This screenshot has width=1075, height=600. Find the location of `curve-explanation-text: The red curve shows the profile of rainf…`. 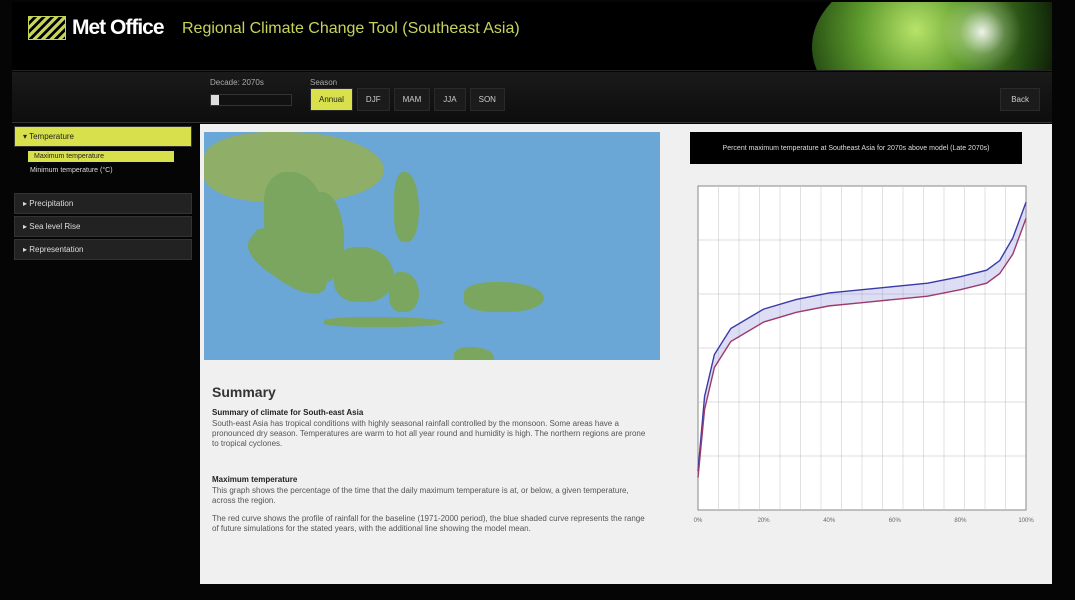

curve-explanation-text: The red curve shows the profile of rainf… is located at coordinates (428, 523).